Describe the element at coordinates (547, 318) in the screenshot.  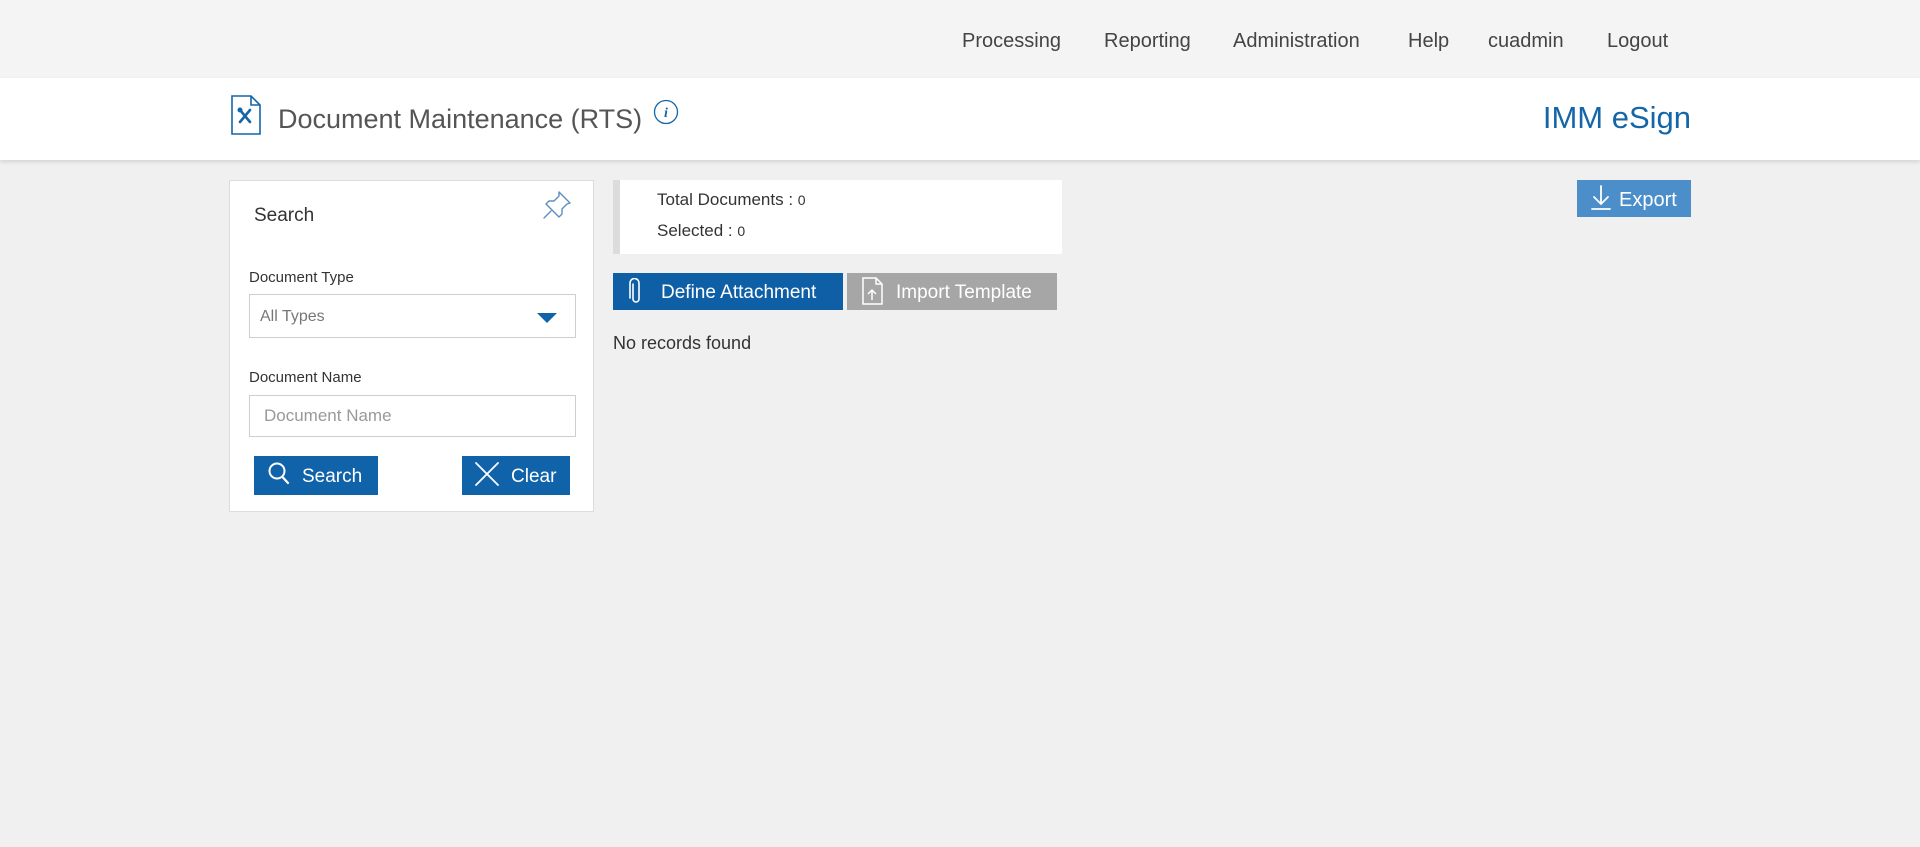
I see `chevron-down-icon` at that location.